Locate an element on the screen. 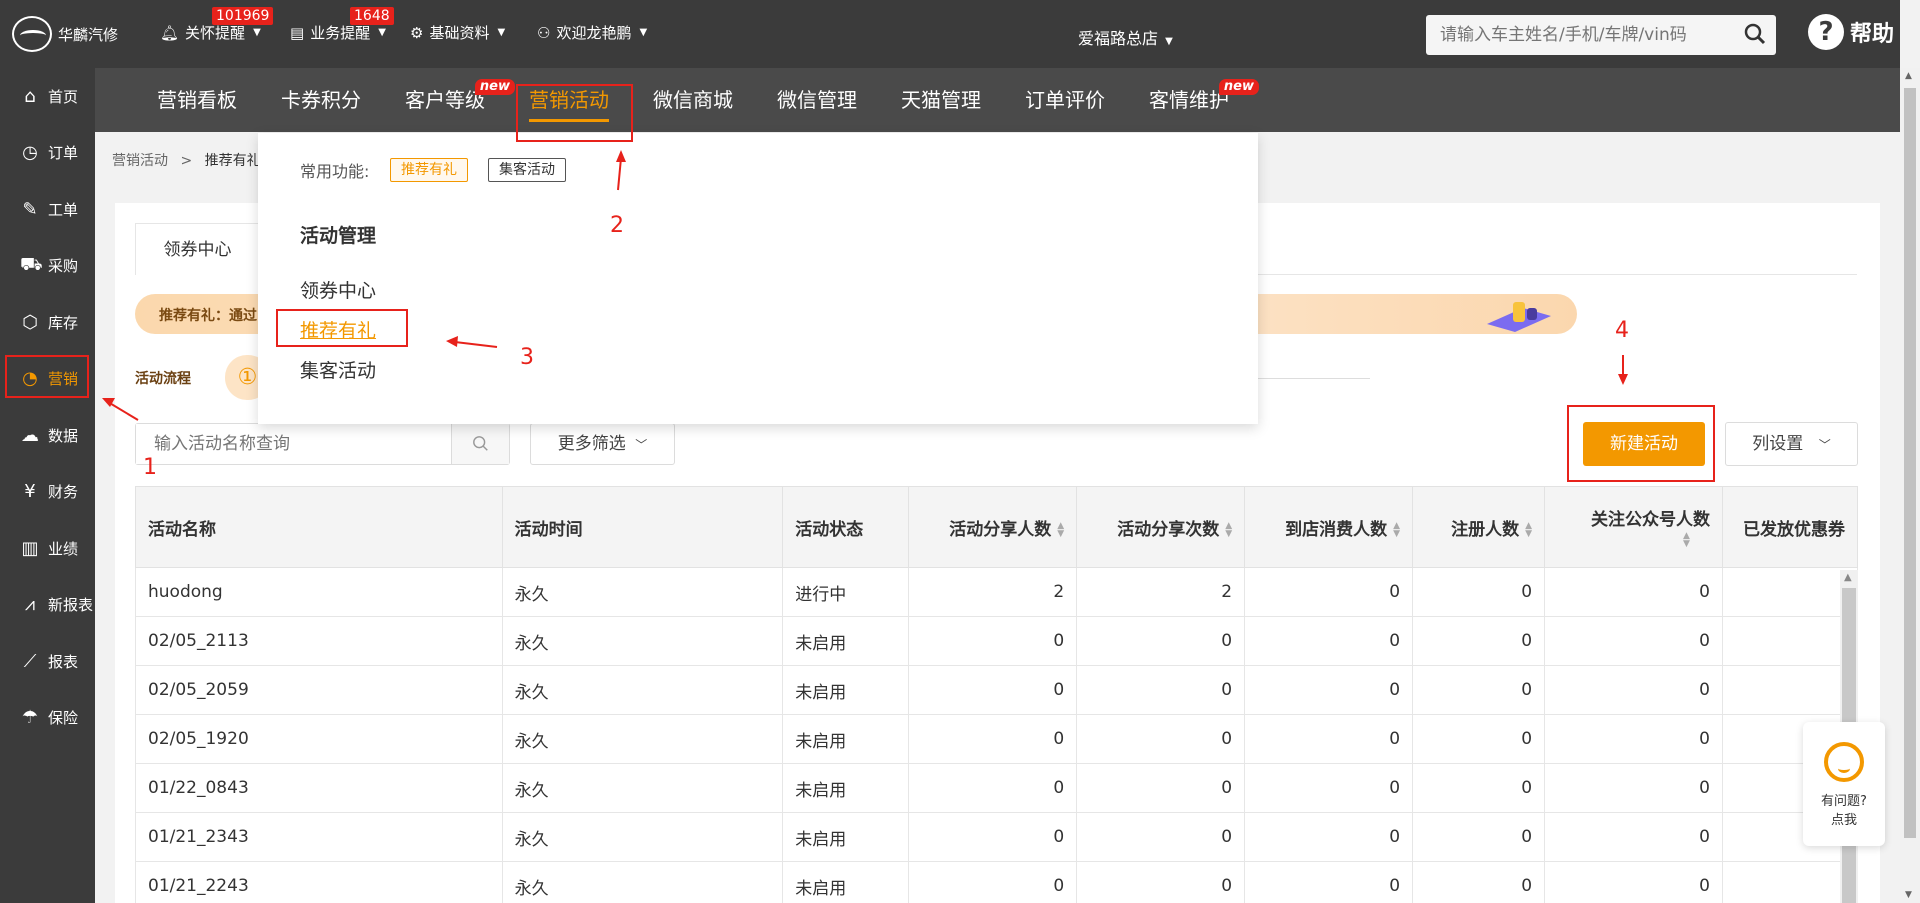 The height and width of the screenshot is (903, 1920). table-row: 01/21_2243 永久 未启用 0 0 0 0 0 is located at coordinates (996, 882).